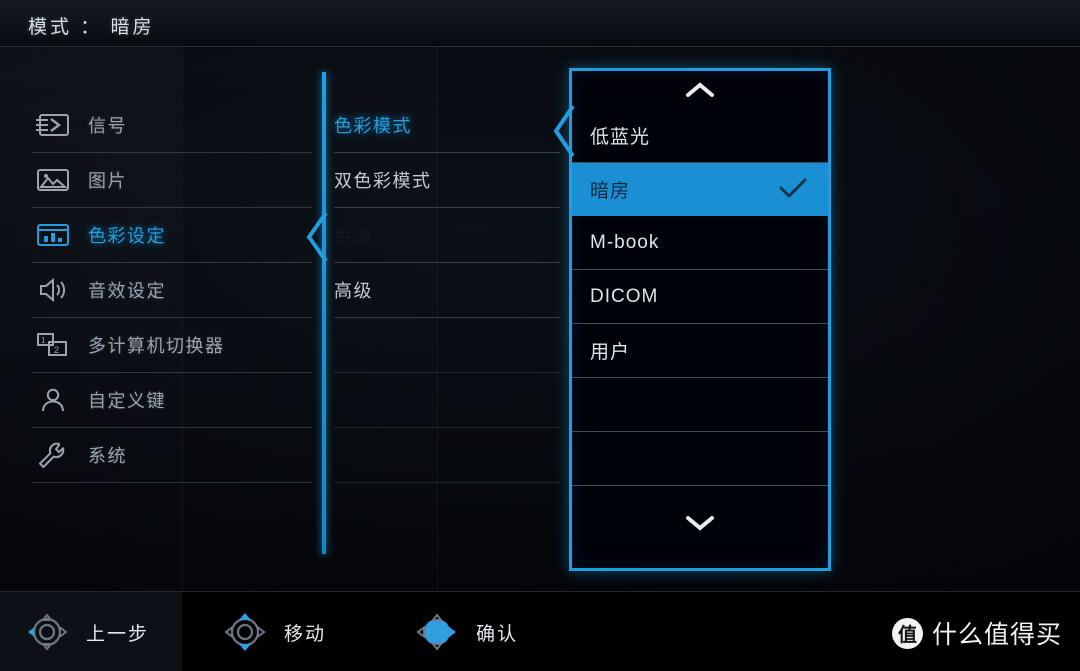 Image resolution: width=1080 pixels, height=671 pixels. I want to click on check-icon, so click(793, 191).